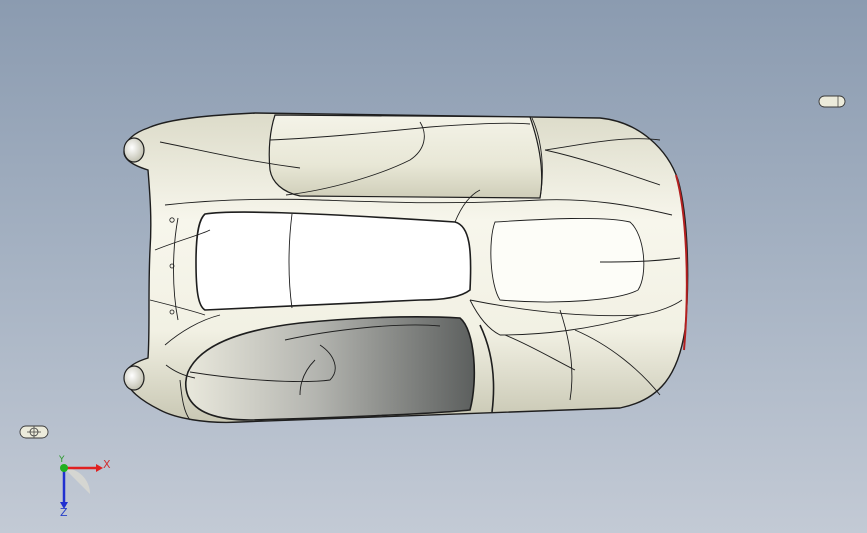  Describe the element at coordinates (134, 150) in the screenshot. I see `front-upper-tip` at that location.